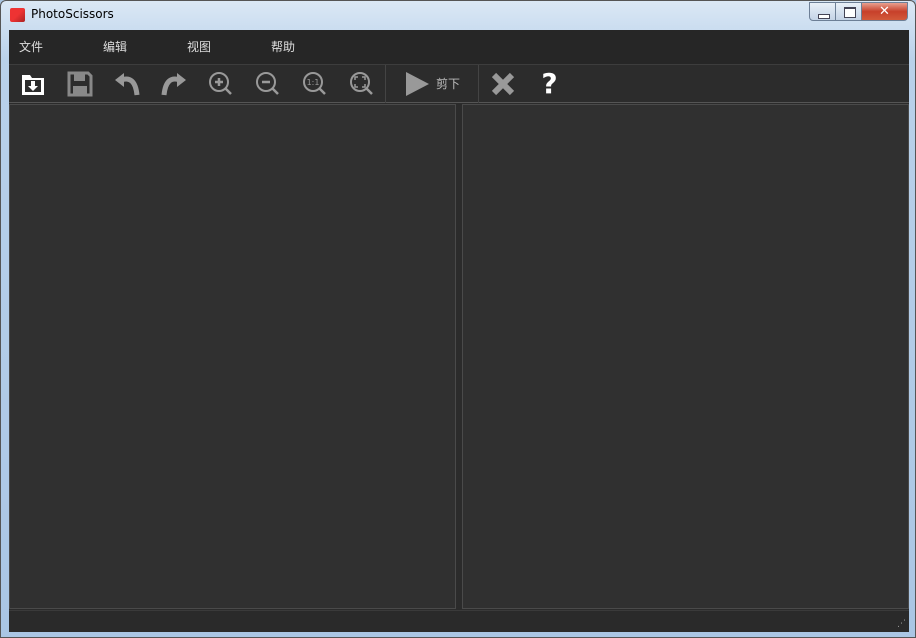 The height and width of the screenshot is (638, 916). What do you see at coordinates (303, 47) in the screenshot?
I see `menu-help: 帮助` at bounding box center [303, 47].